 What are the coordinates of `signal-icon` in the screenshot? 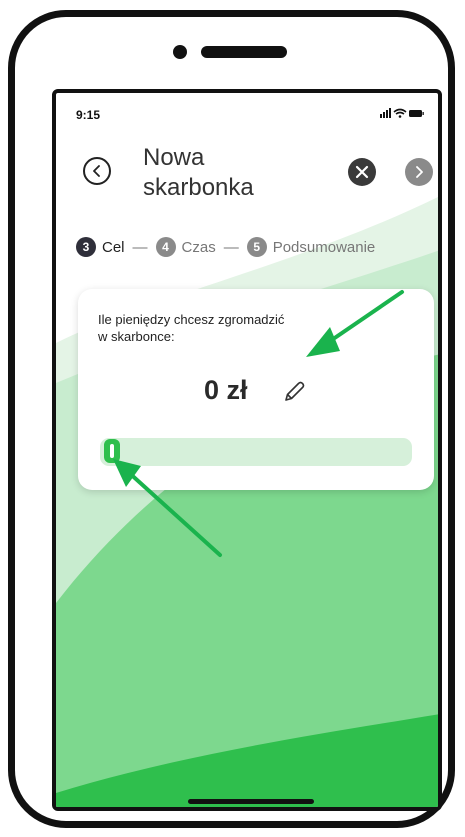 It's located at (385, 113).